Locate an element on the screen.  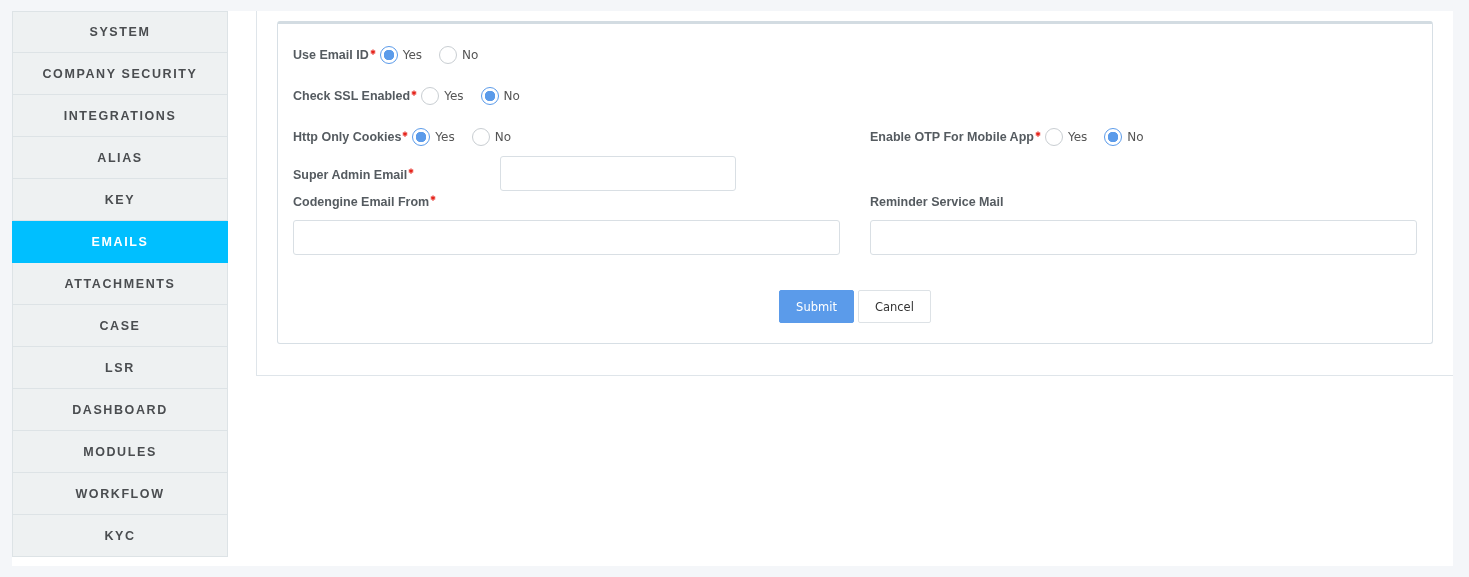
sidebar-item: INTEGRATIONS is located at coordinates (120, 116).